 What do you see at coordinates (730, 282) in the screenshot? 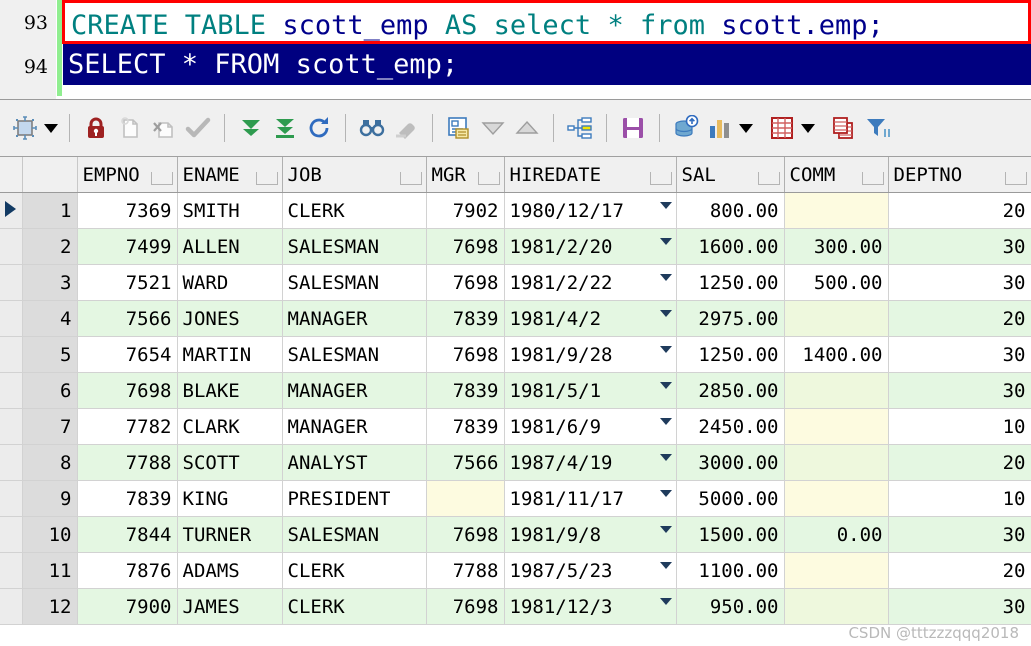
I see `cell-sal: 1250.00` at bounding box center [730, 282].